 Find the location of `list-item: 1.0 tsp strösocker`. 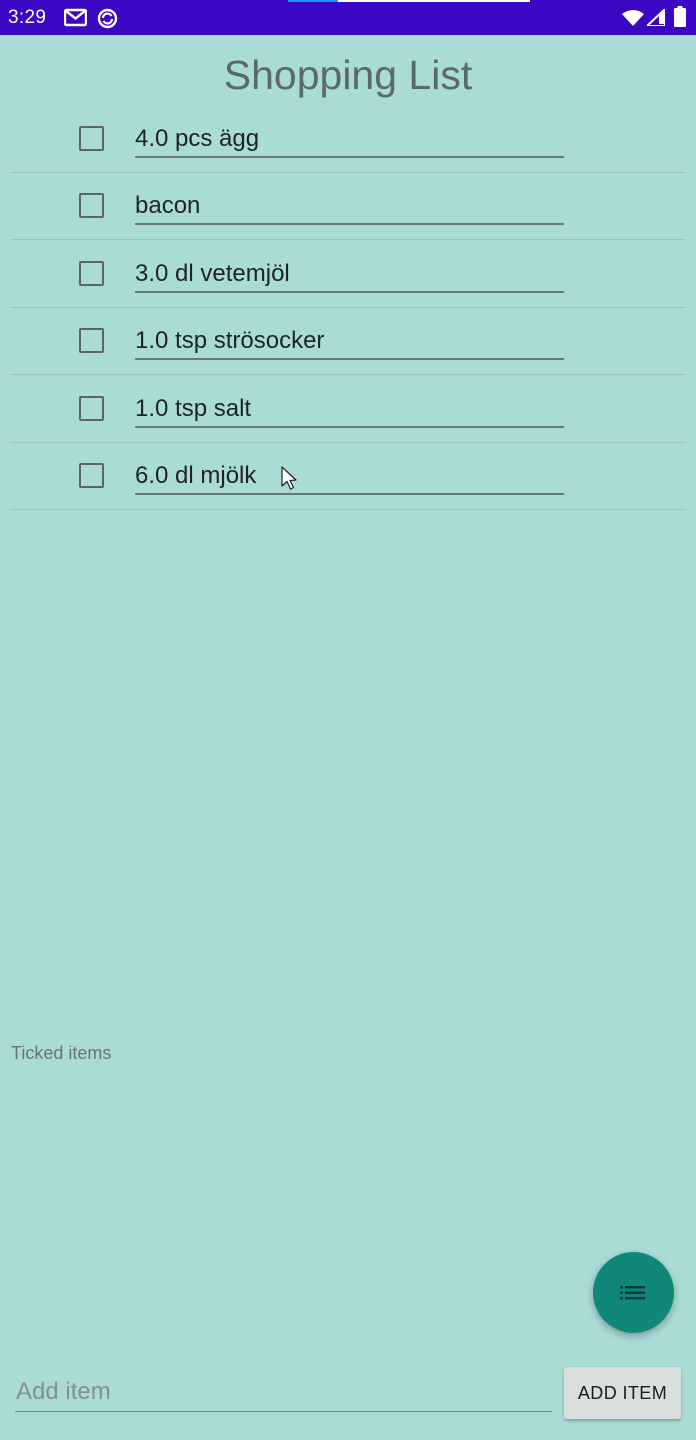

list-item: 1.0 tsp strösocker is located at coordinates (348, 341).